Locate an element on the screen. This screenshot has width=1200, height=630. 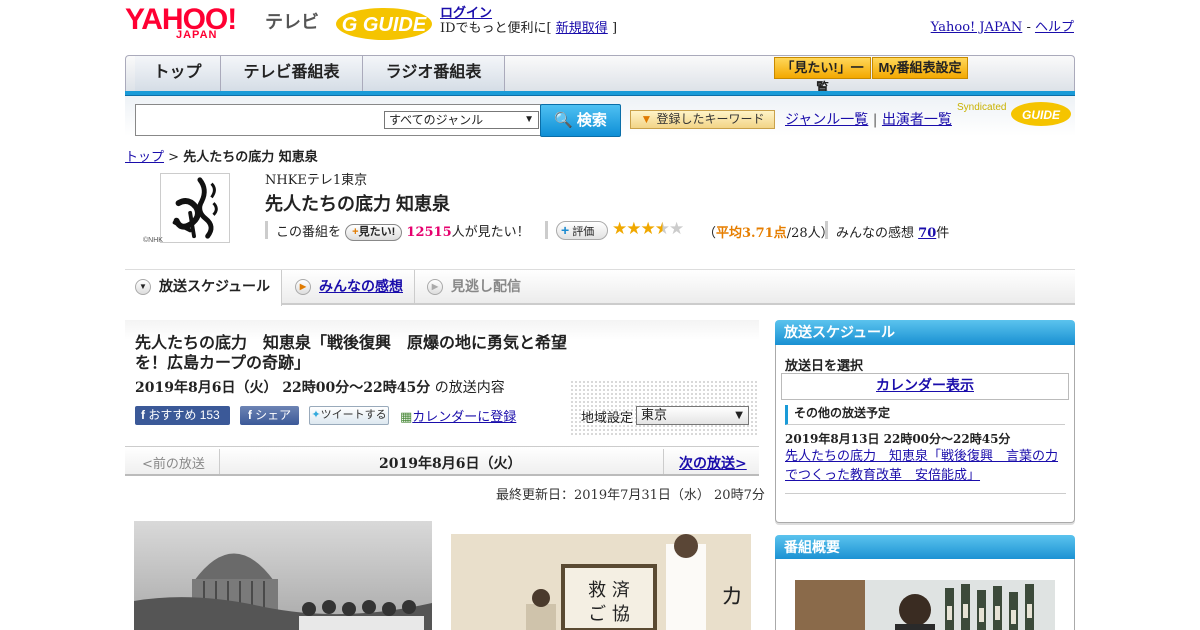
g-guide-logo: G GUIDE is located at coordinates (384, 24).